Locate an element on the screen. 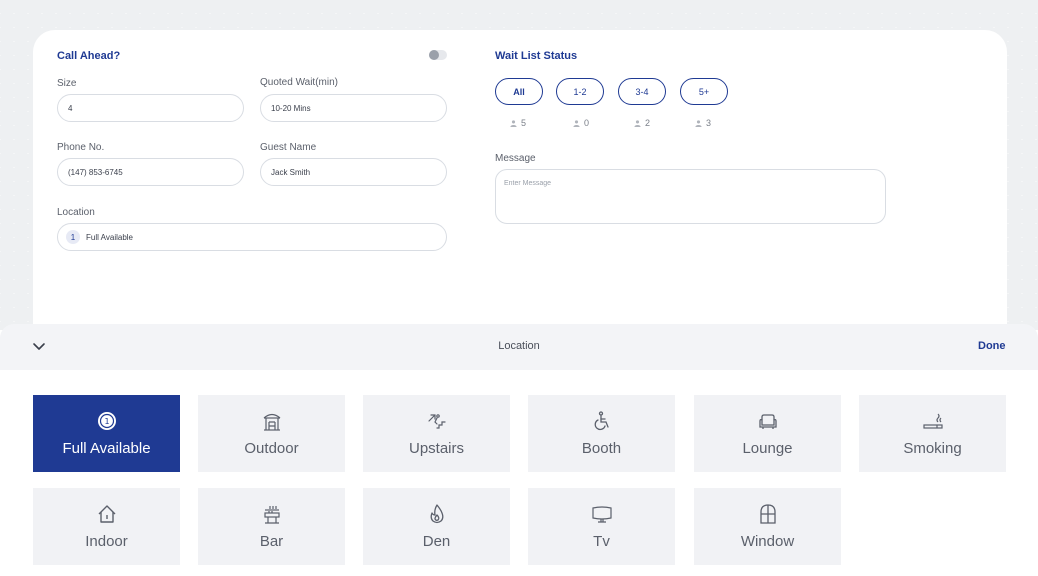 This screenshot has width=1038, height=576. call-ahead-toggle is located at coordinates (438, 55).